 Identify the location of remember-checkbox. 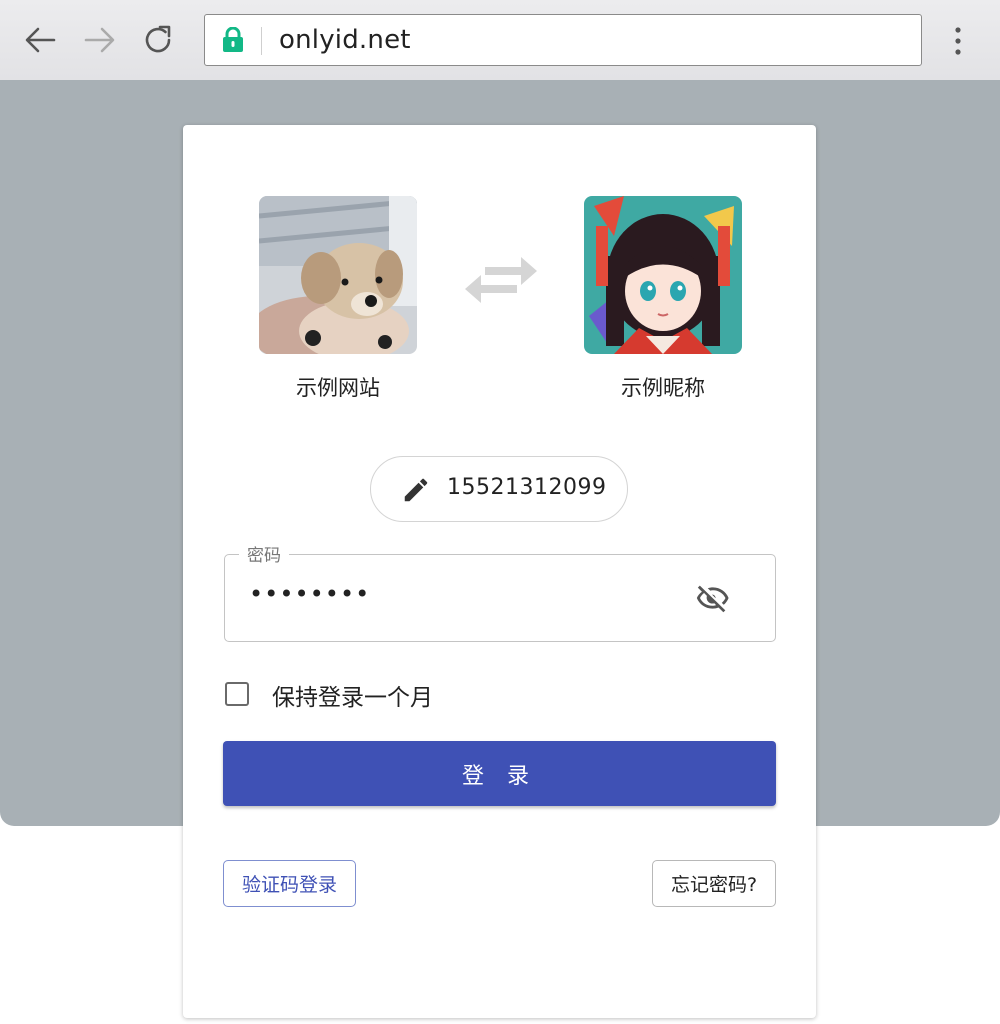
(237, 694).